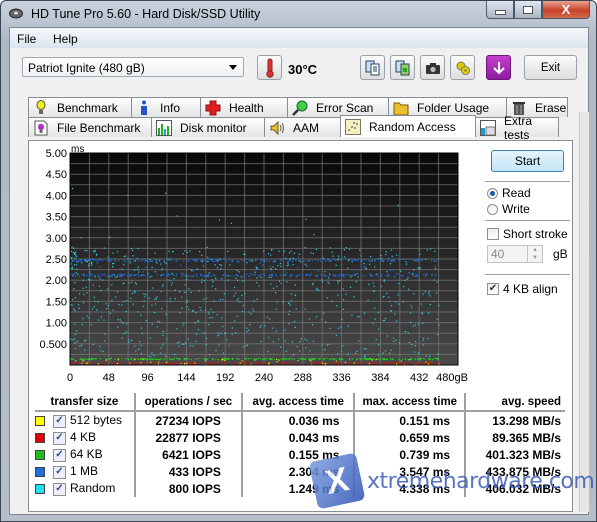 The image size is (597, 522). Describe the element at coordinates (408, 126) in the screenshot. I see `tab-random-access: Random Access` at that location.